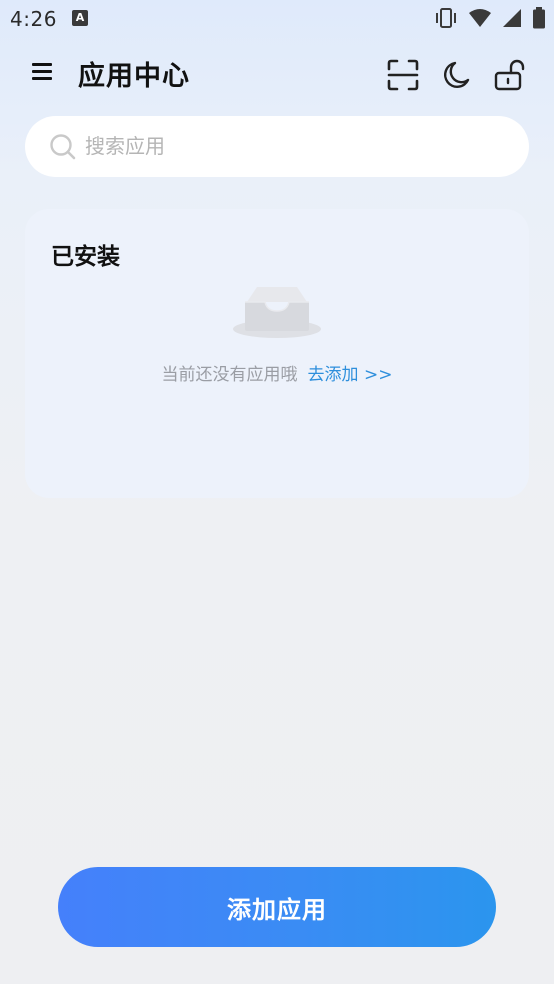  I want to click on menu-button, so click(43, 73).